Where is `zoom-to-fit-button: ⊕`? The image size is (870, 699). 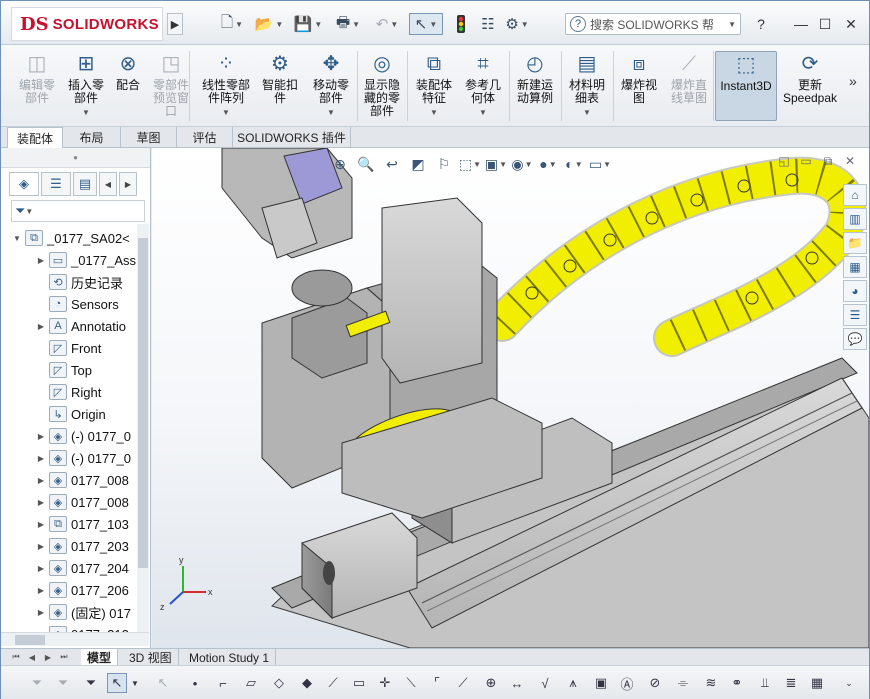 zoom-to-fit-button: ⊕ is located at coordinates (340, 164).